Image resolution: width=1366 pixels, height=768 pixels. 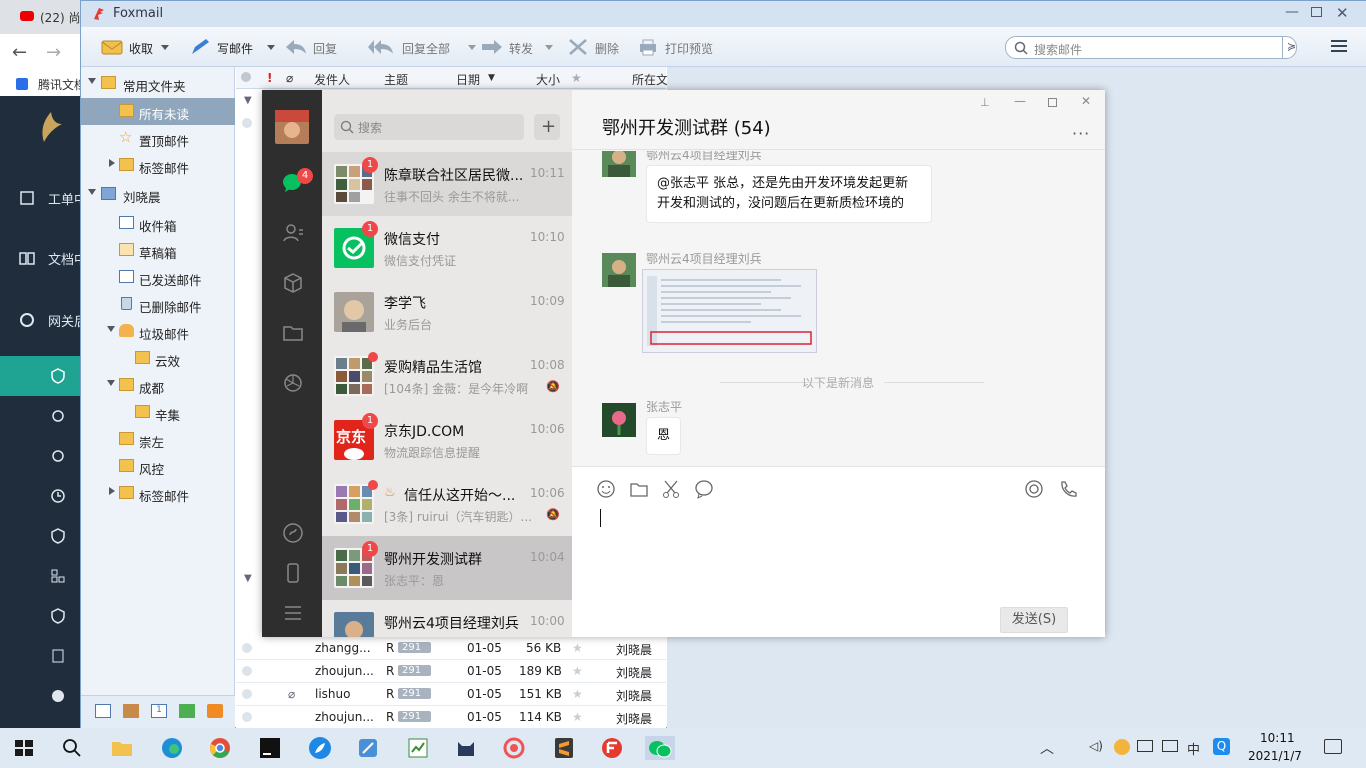 What do you see at coordinates (600, 518) in the screenshot?
I see `text-cursor` at bounding box center [600, 518].